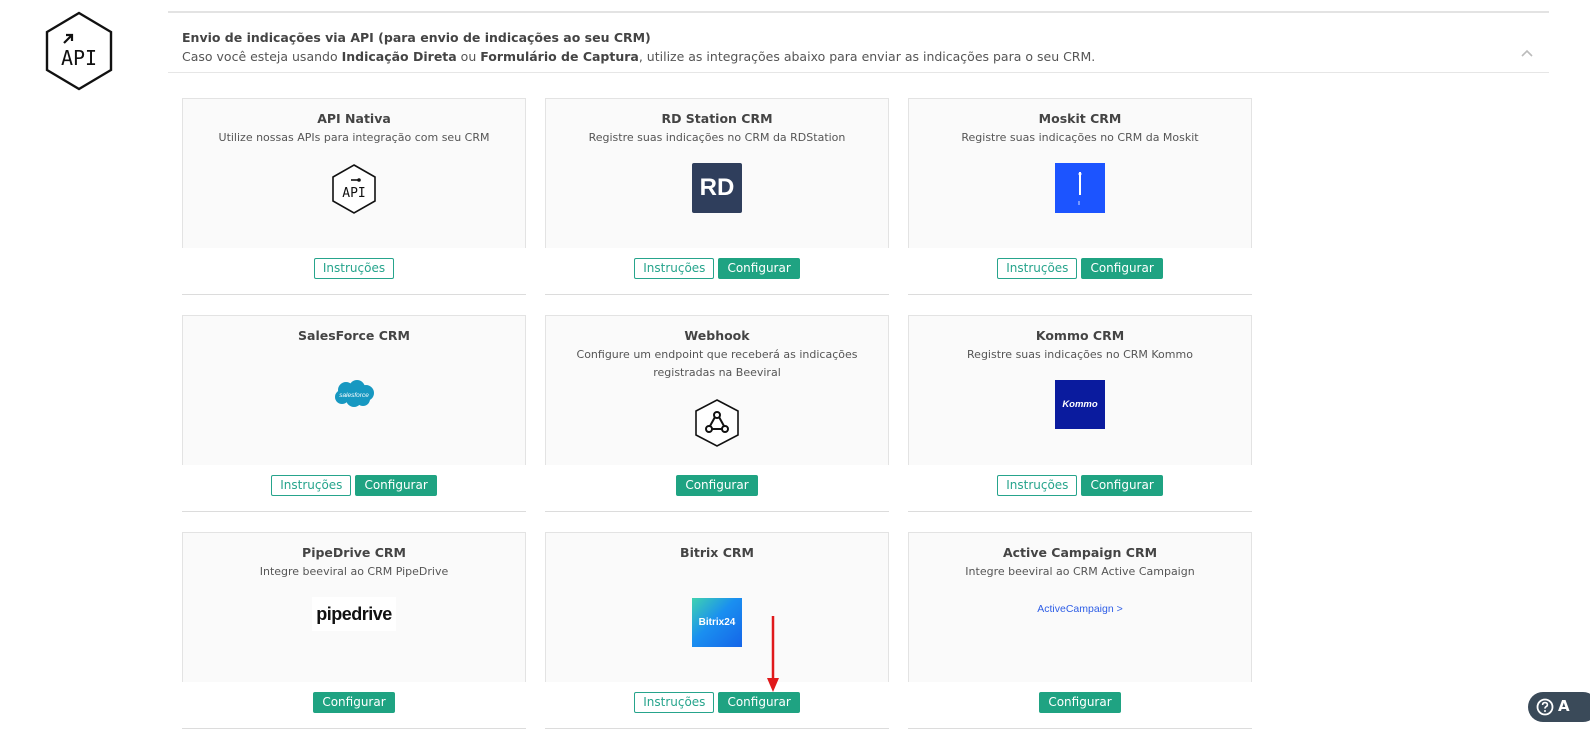 The width and height of the screenshot is (1590, 742). Describe the element at coordinates (559, 56) in the screenshot. I see `desc-bold-form: Formulário de Captura` at that location.